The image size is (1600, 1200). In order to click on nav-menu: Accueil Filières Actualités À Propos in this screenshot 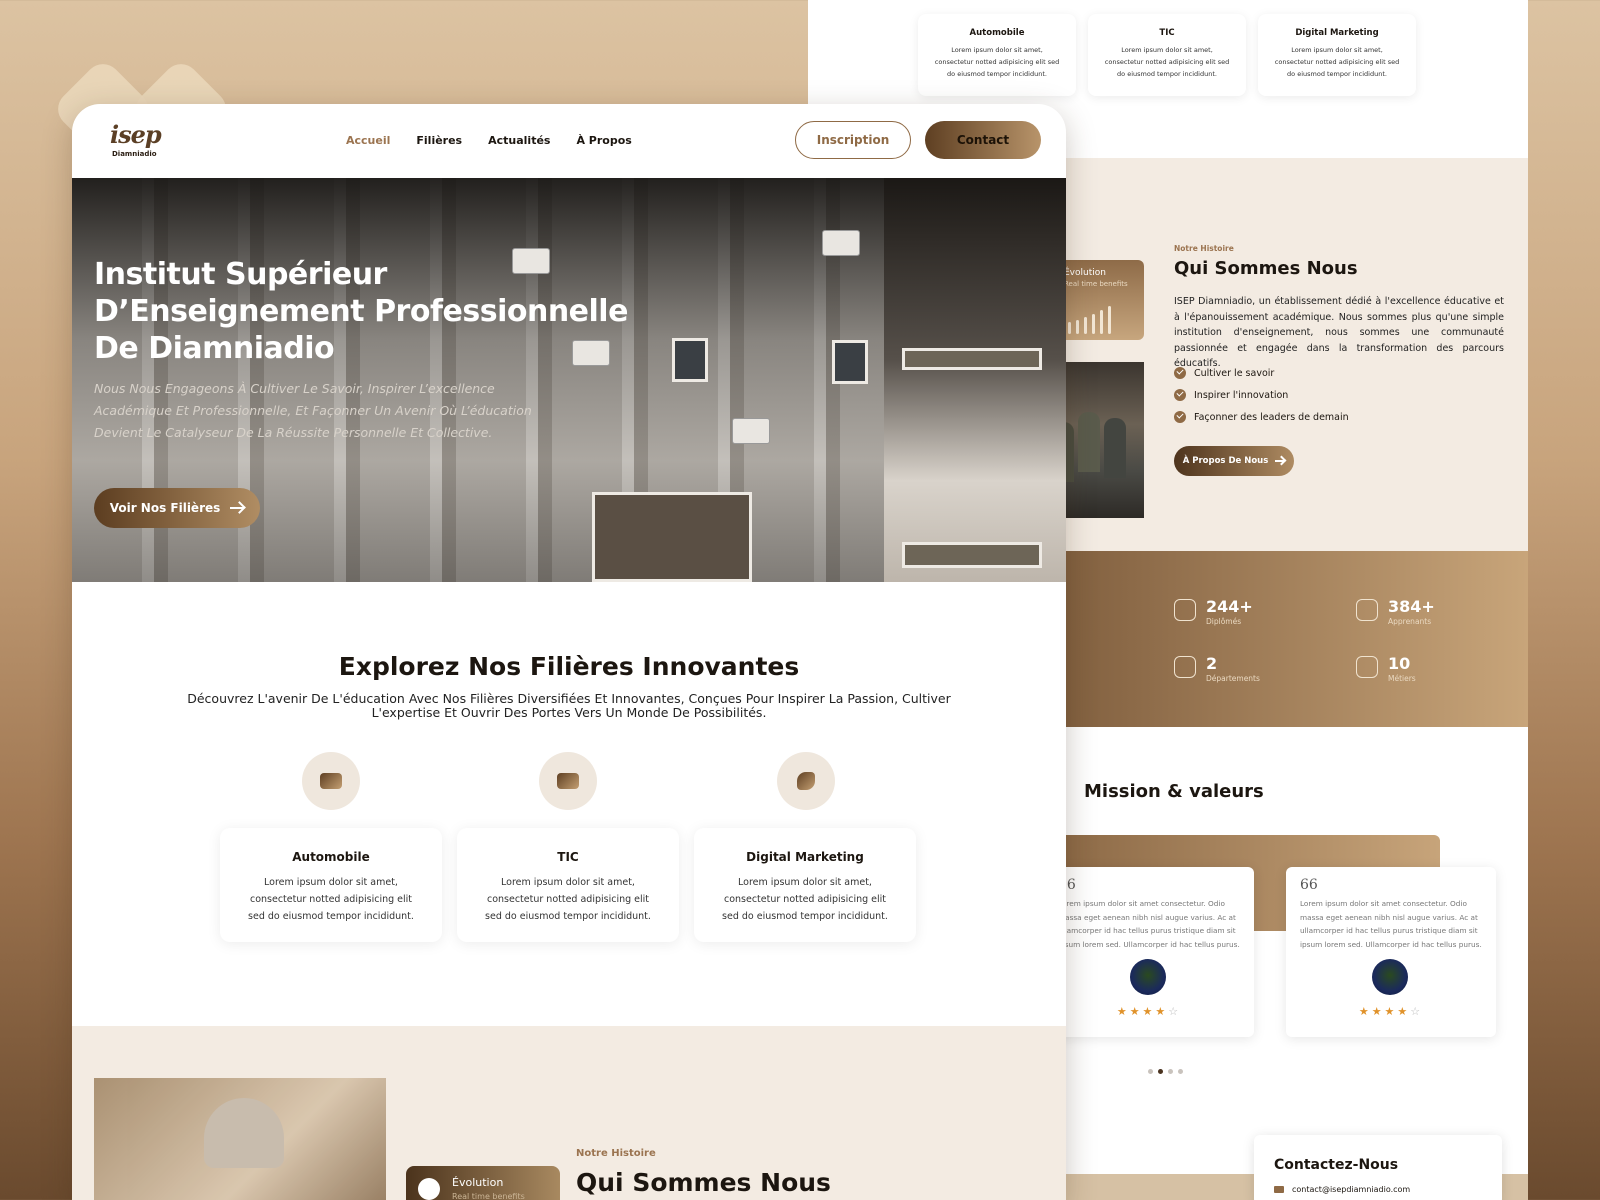, I will do `click(489, 140)`.